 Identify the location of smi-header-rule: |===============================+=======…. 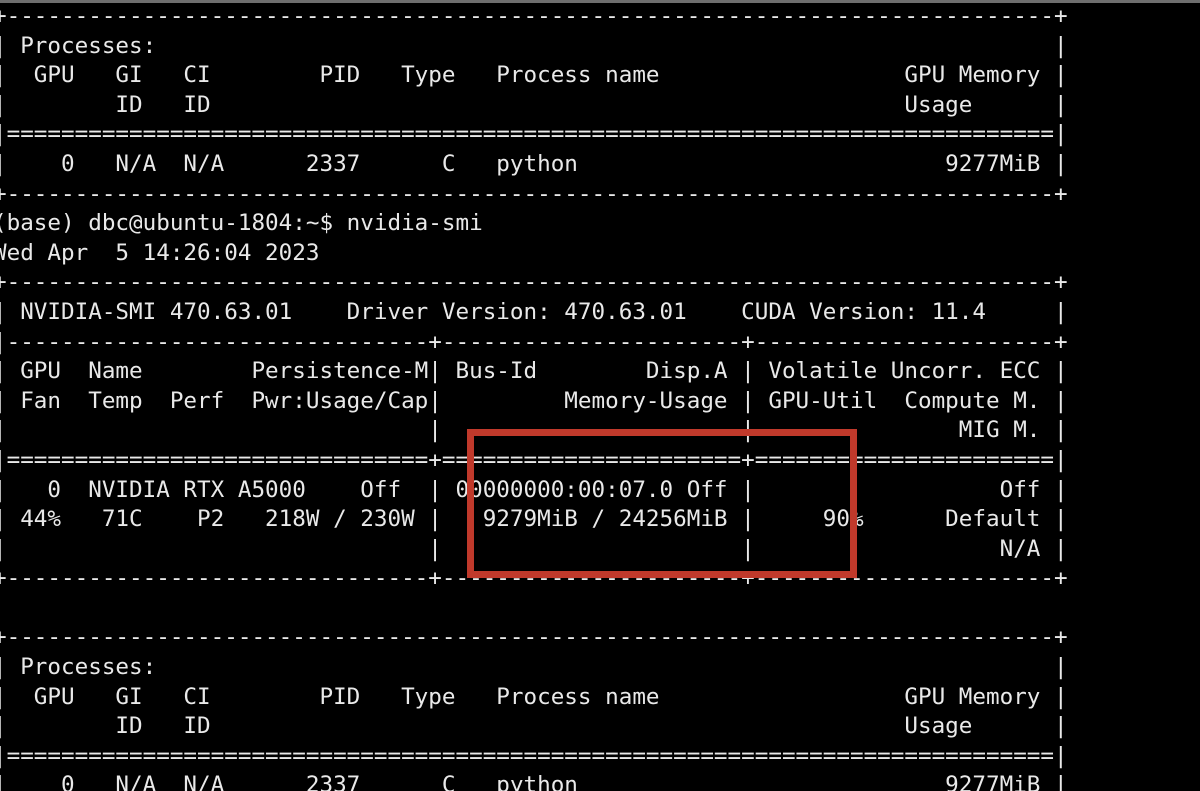
(534, 459).